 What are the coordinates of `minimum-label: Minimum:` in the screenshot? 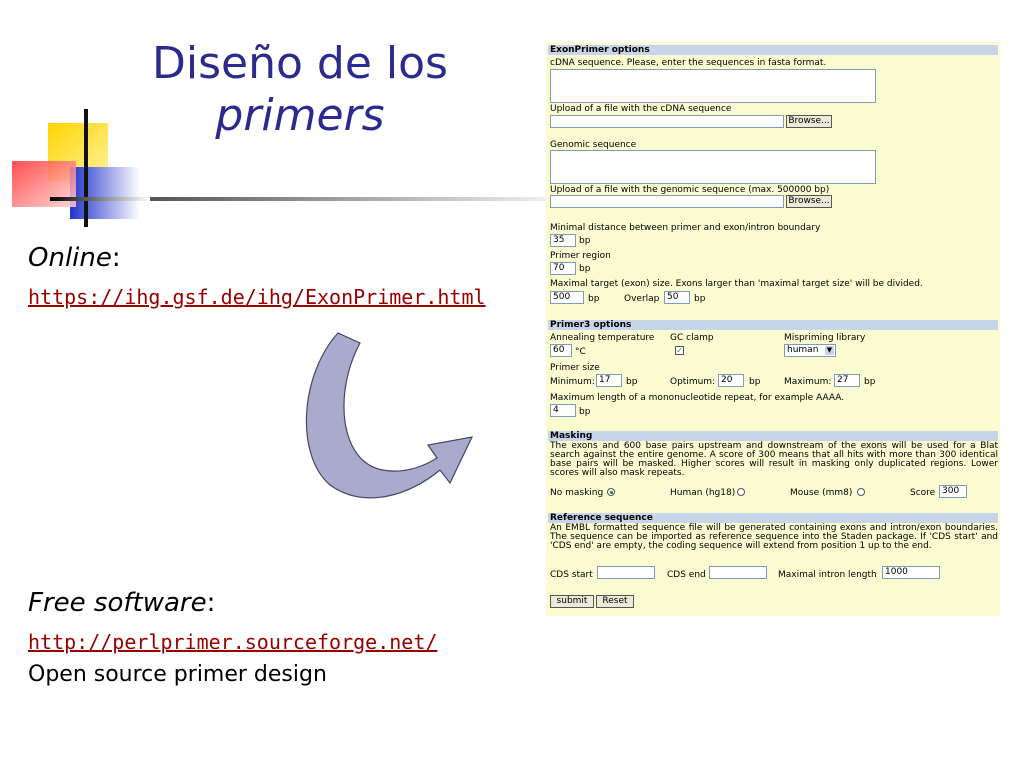 It's located at (572, 382).